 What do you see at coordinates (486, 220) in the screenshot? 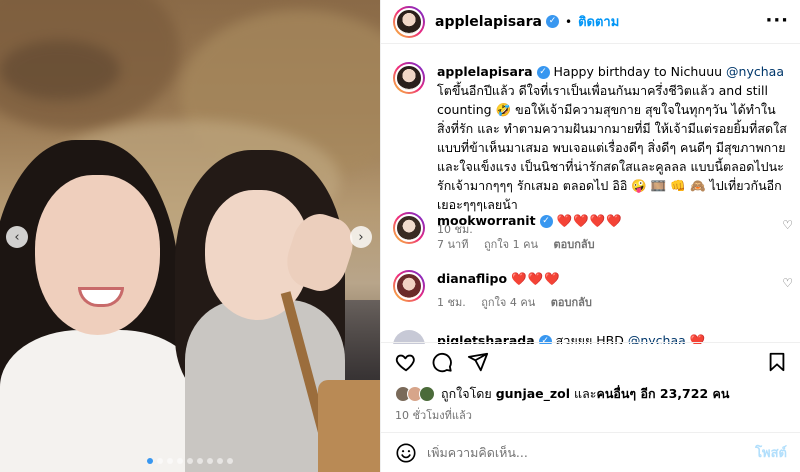
I see `comment-username: mookworranit` at bounding box center [486, 220].